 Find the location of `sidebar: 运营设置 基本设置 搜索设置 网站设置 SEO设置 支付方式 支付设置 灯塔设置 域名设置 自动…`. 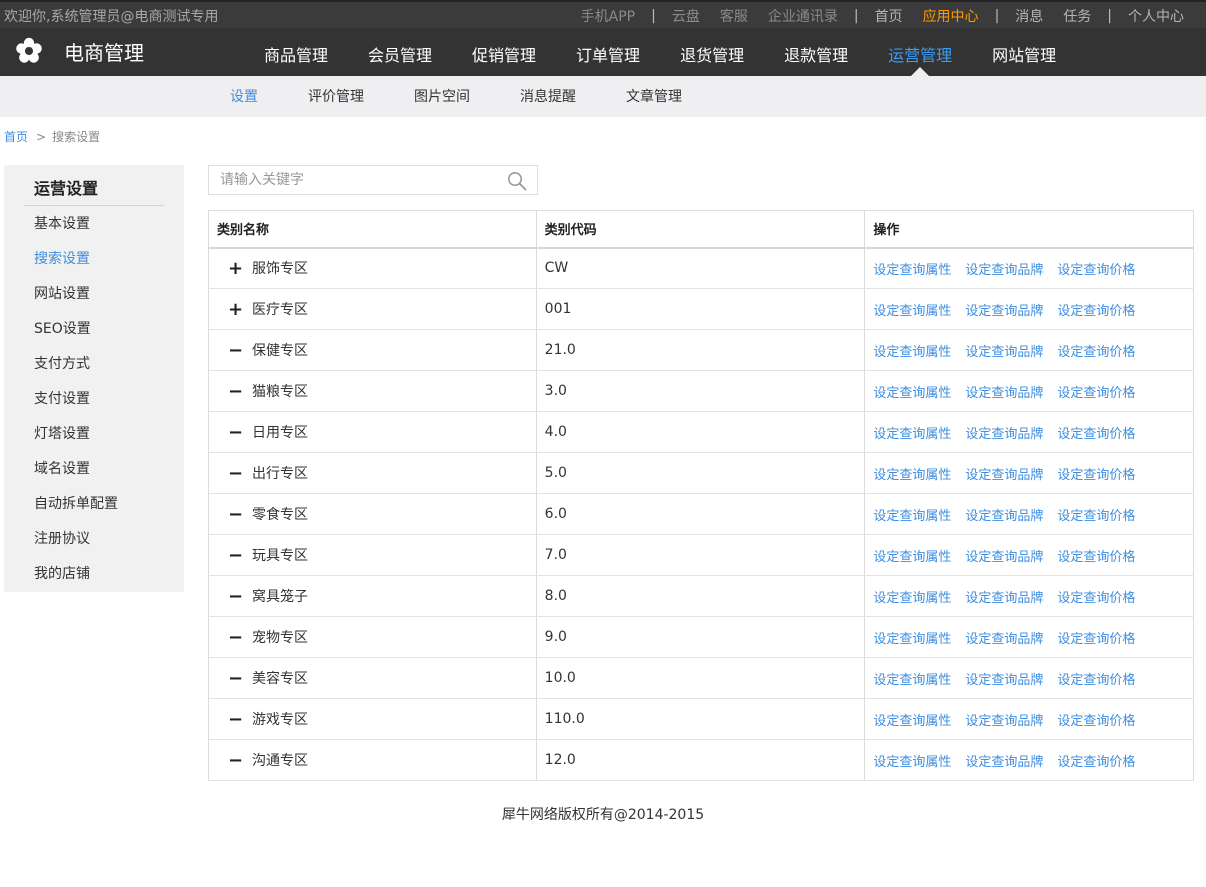

sidebar: 运营设置 基本设置 搜索设置 网站设置 SEO设置 支付方式 支付设置 灯塔设置 域名设置 自动… is located at coordinates (94, 378).